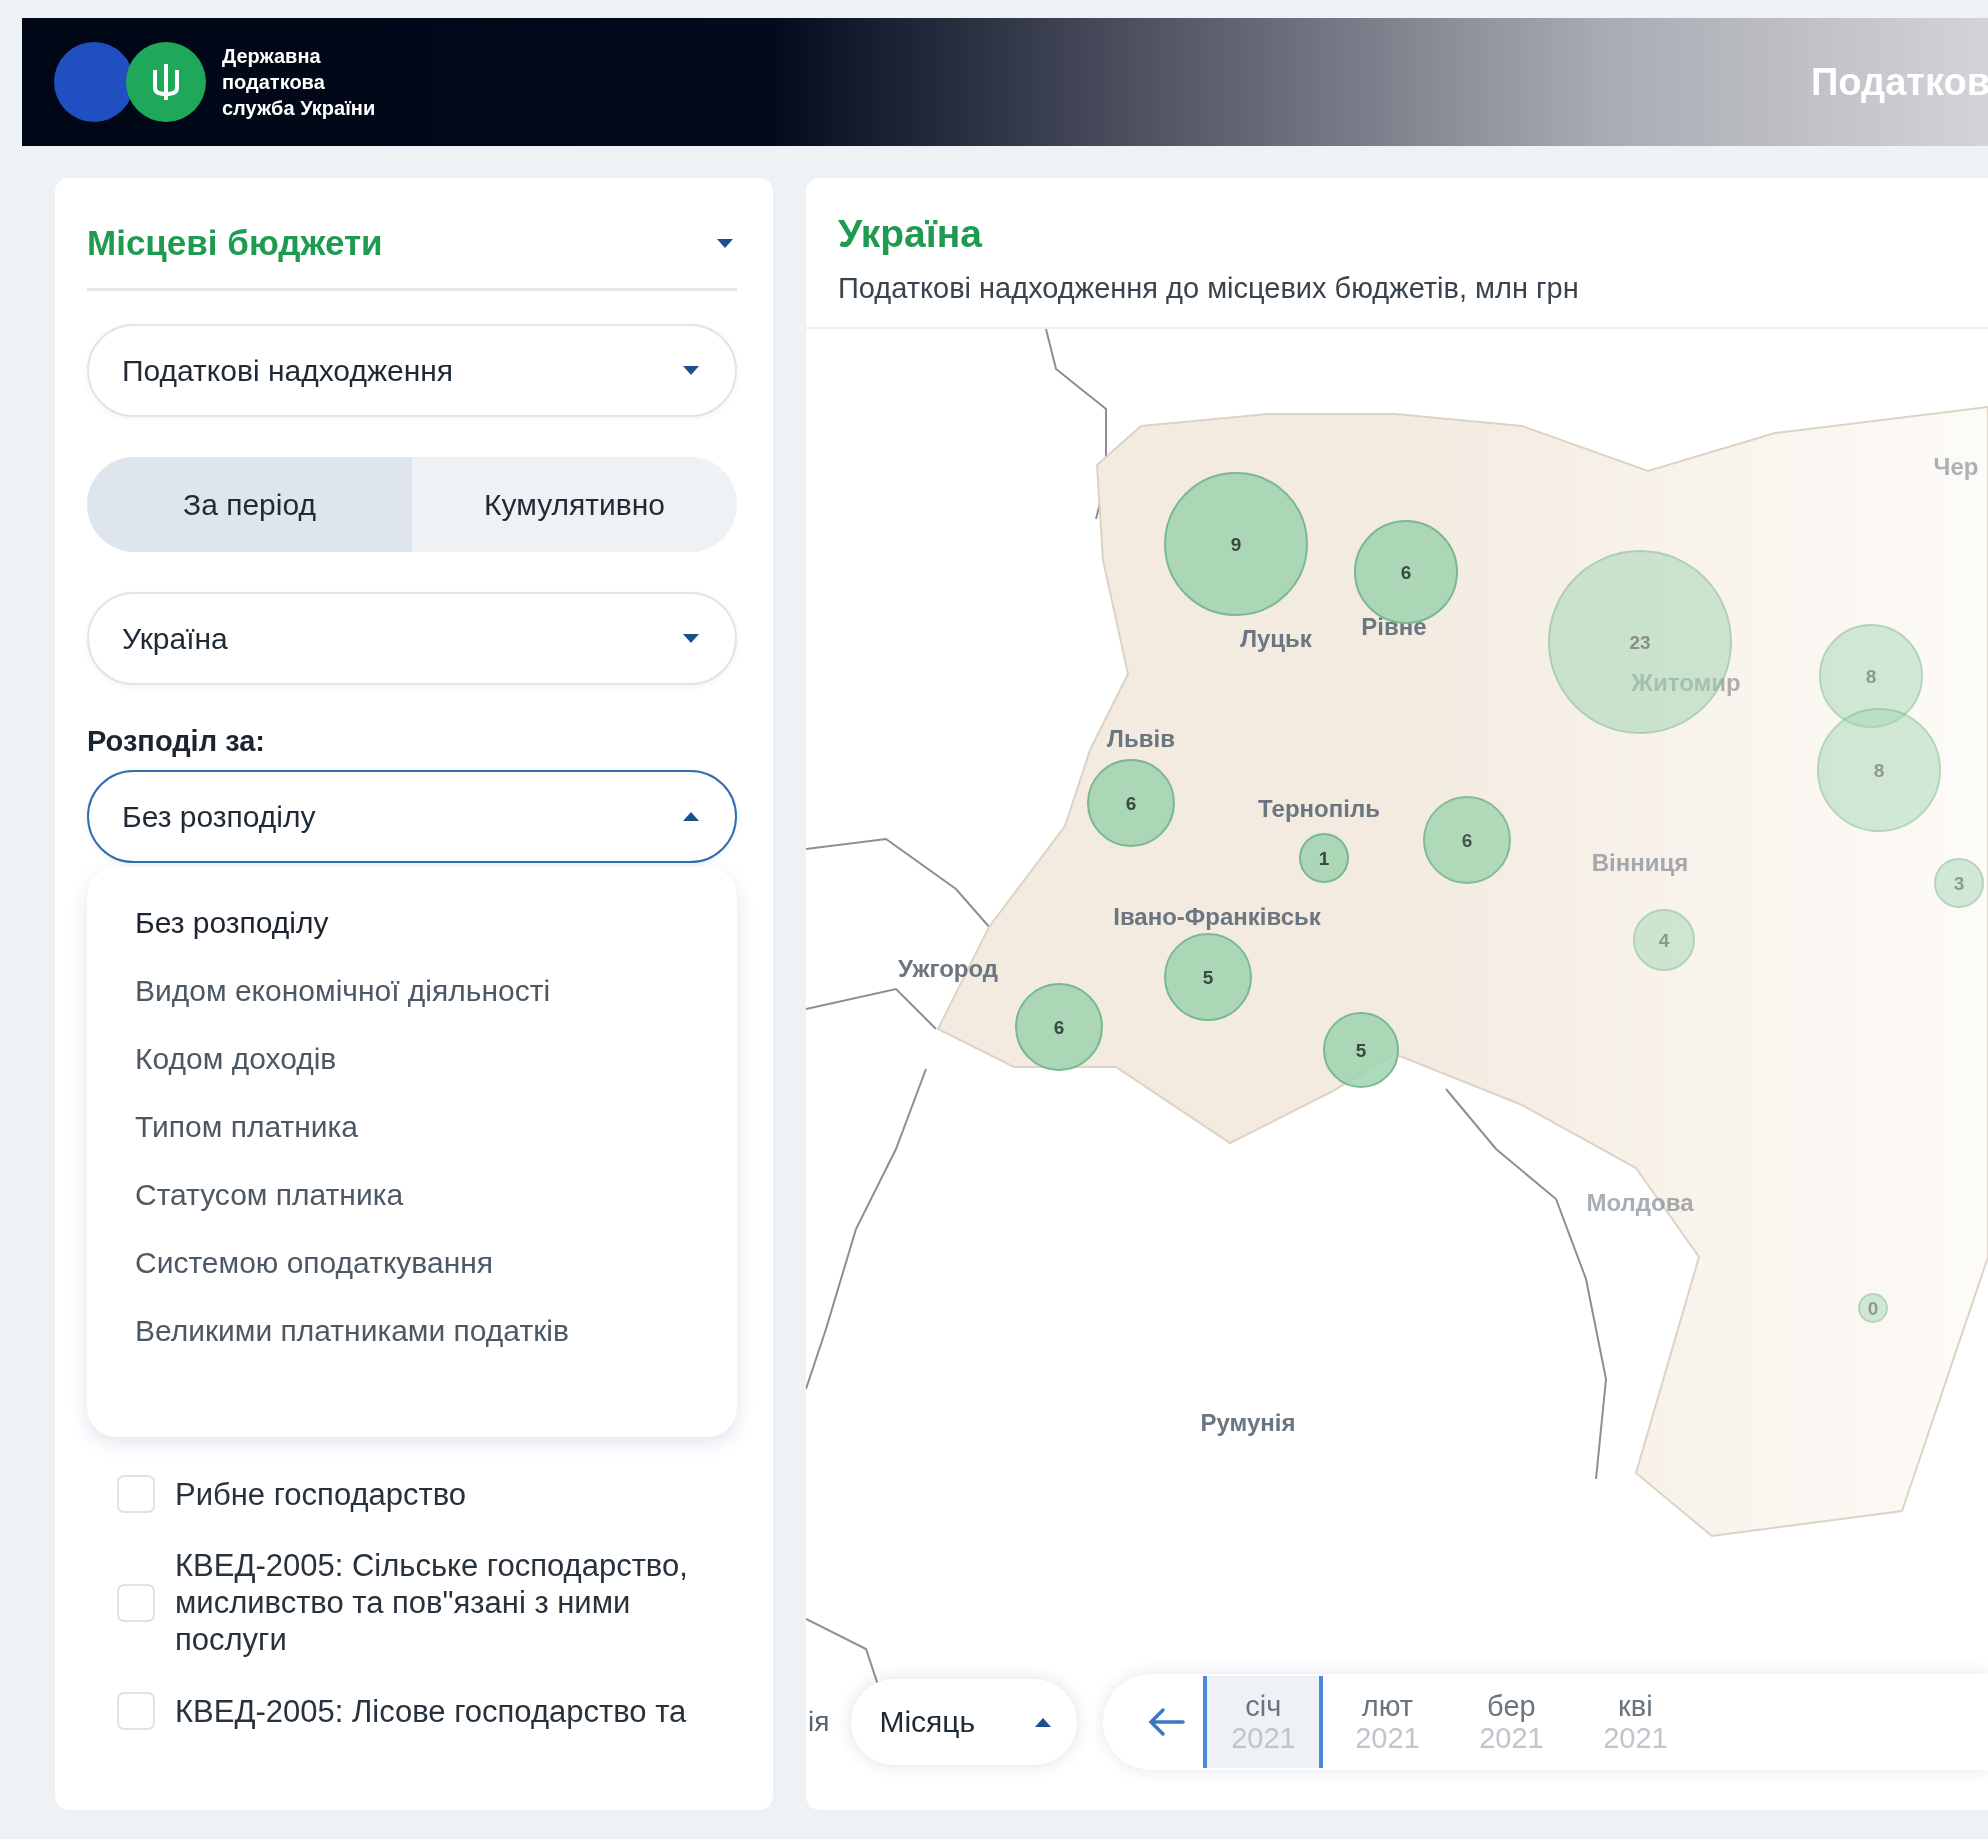  Describe the element at coordinates (819, 1722) in the screenshot. I see `partial-label: ія` at that location.